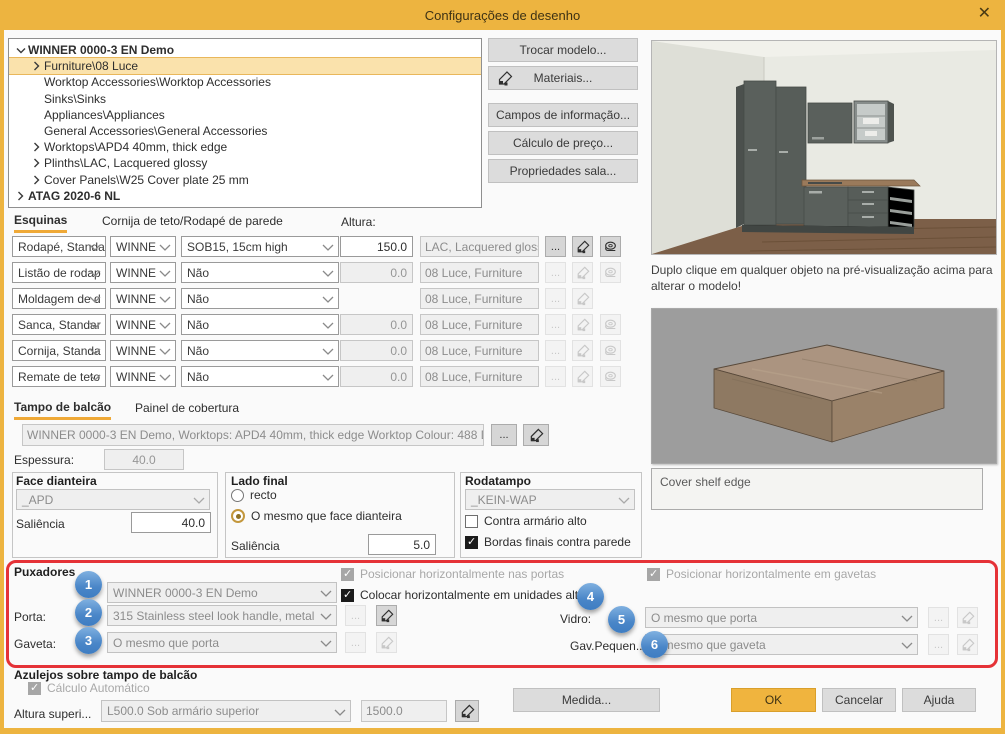  What do you see at coordinates (824, 386) in the screenshot?
I see `worktop-preview-image` at bounding box center [824, 386].